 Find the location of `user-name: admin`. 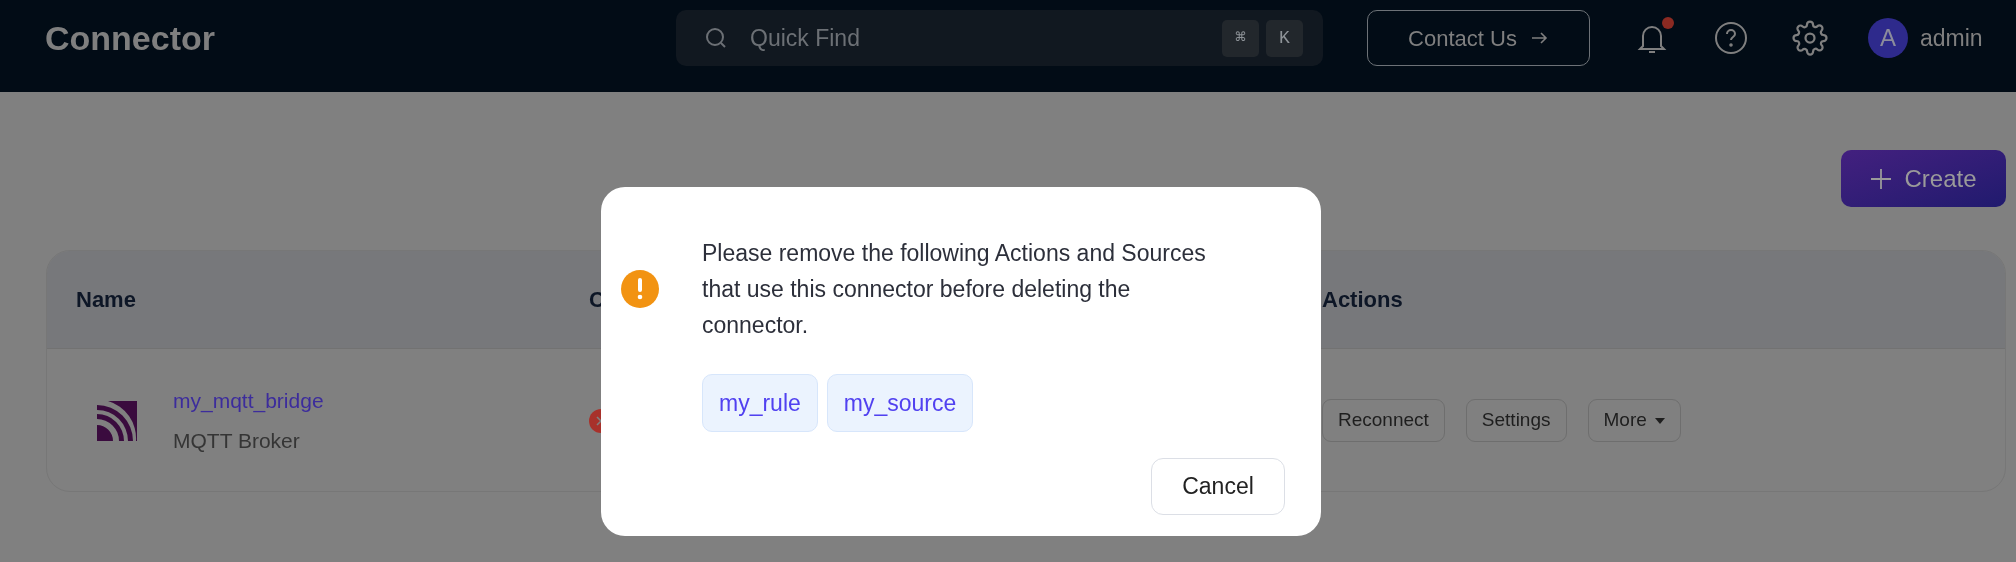

user-name: admin is located at coordinates (1951, 38).